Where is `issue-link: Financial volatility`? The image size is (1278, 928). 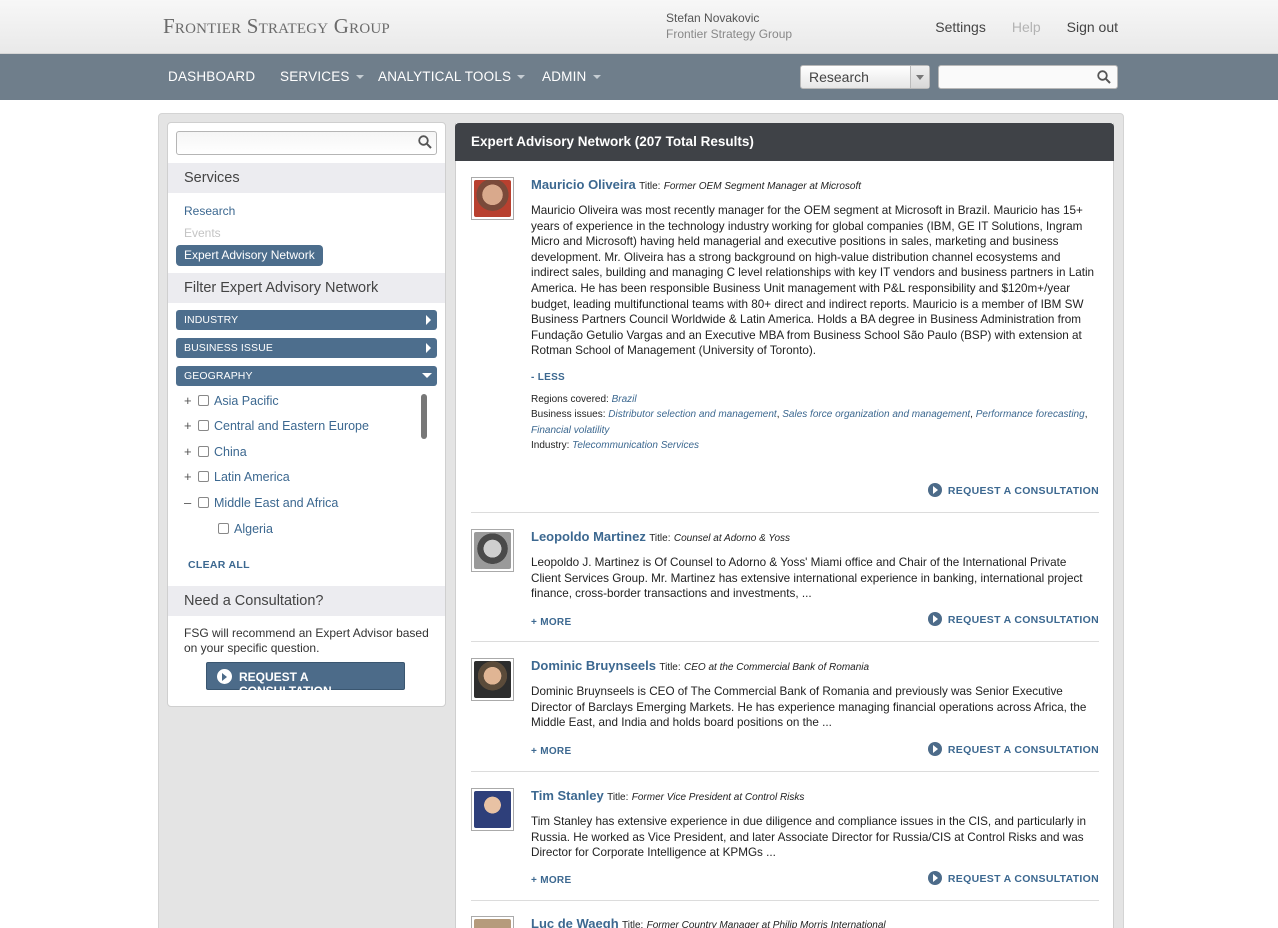
issue-link: Financial volatility is located at coordinates (570, 430).